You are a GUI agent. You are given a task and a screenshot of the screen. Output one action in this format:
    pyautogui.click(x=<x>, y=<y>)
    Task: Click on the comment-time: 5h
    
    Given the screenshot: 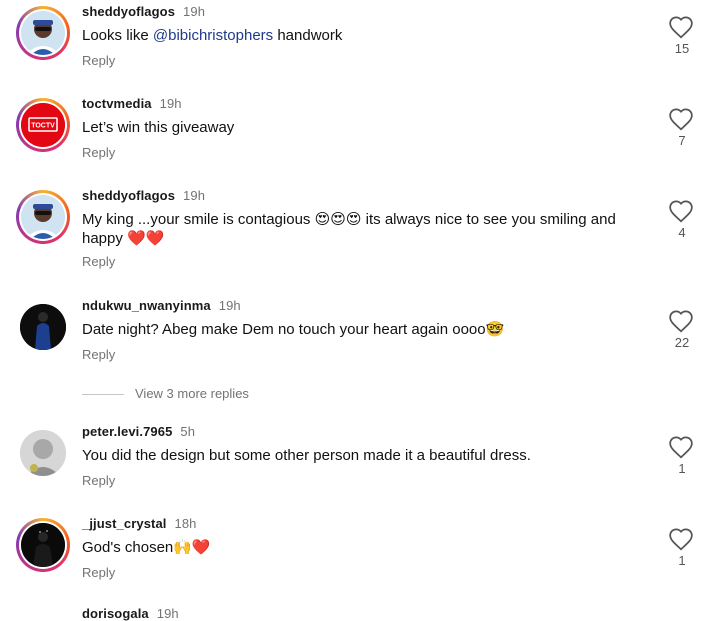 What is the action you would take?
    pyautogui.click(x=188, y=431)
    